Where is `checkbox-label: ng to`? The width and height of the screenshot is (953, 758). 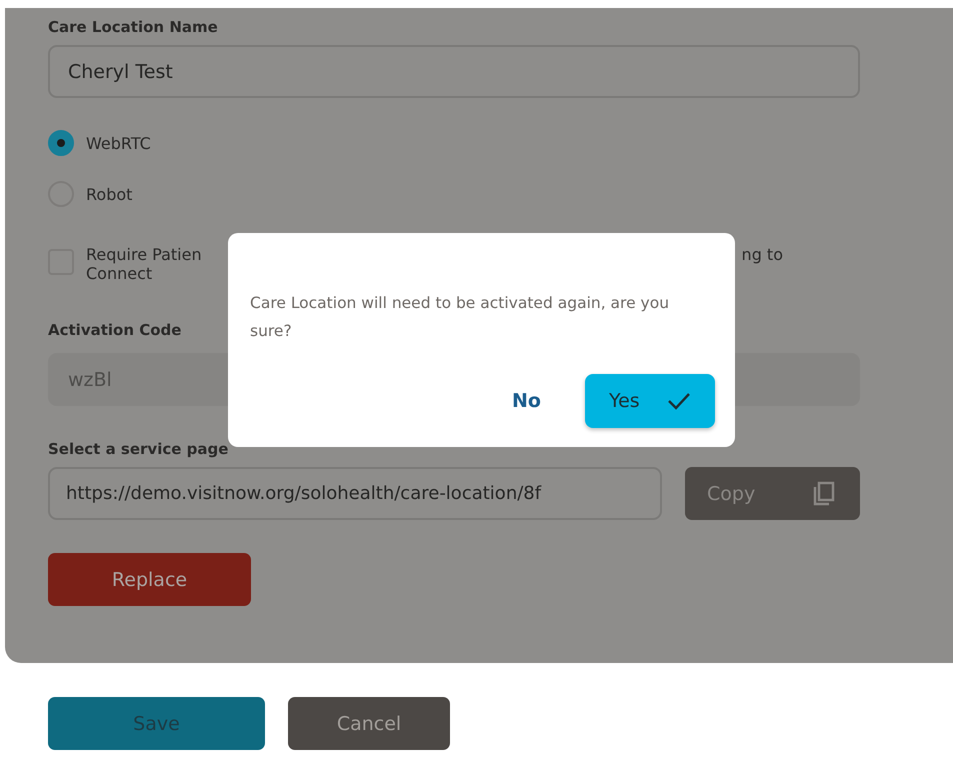
checkbox-label: ng to is located at coordinates (762, 254).